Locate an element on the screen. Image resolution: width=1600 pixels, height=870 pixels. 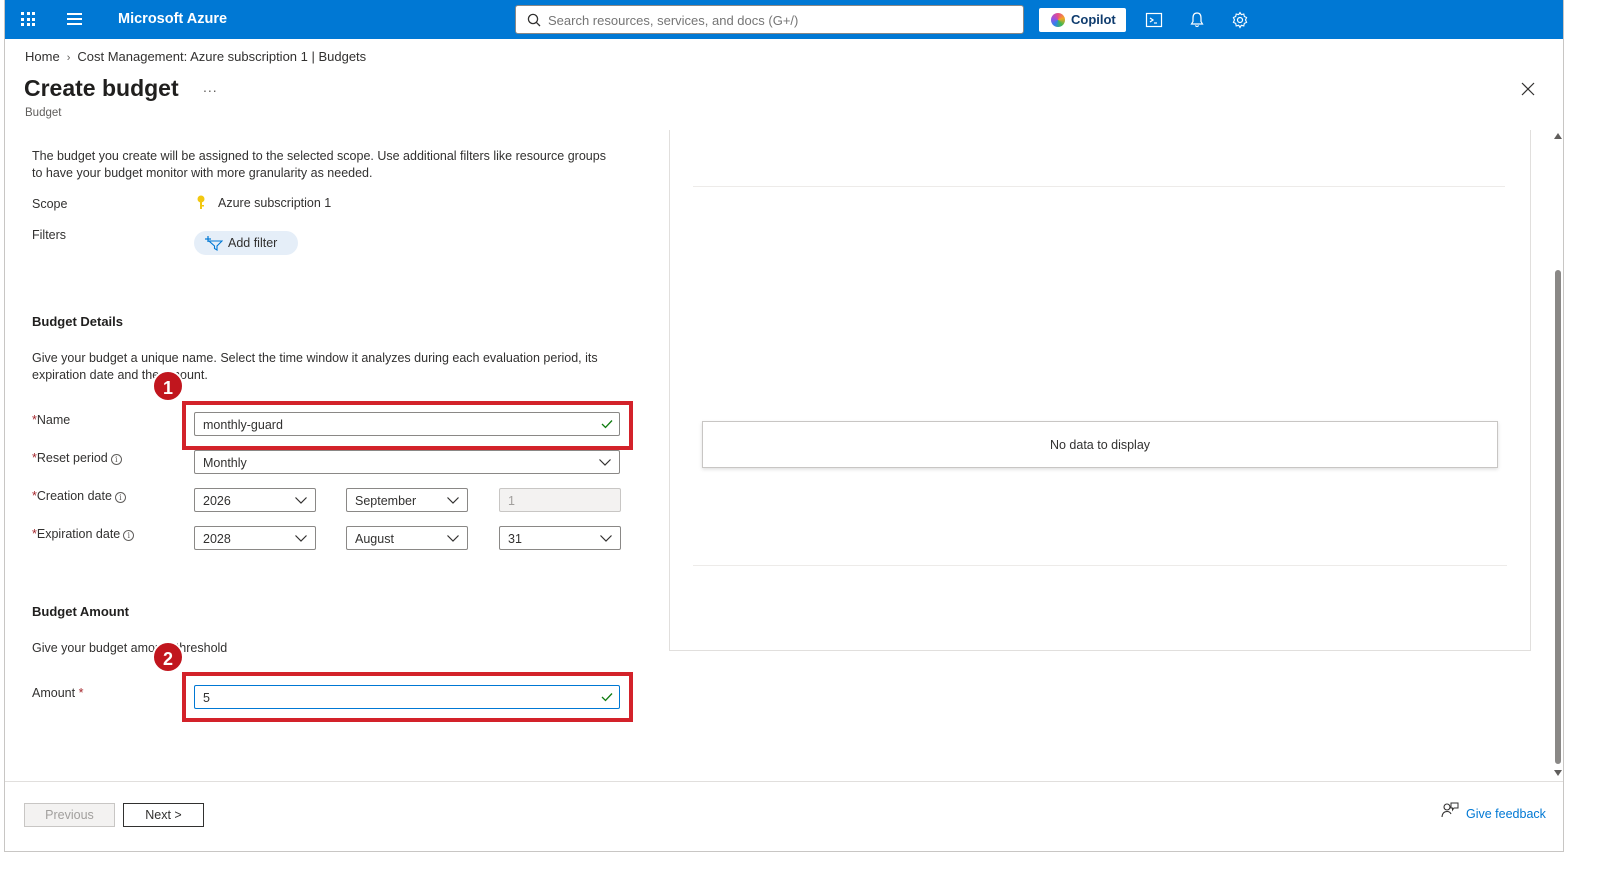
top-navigation-bar: Microsoft Azure Copilot is located at coordinates (784, 19).